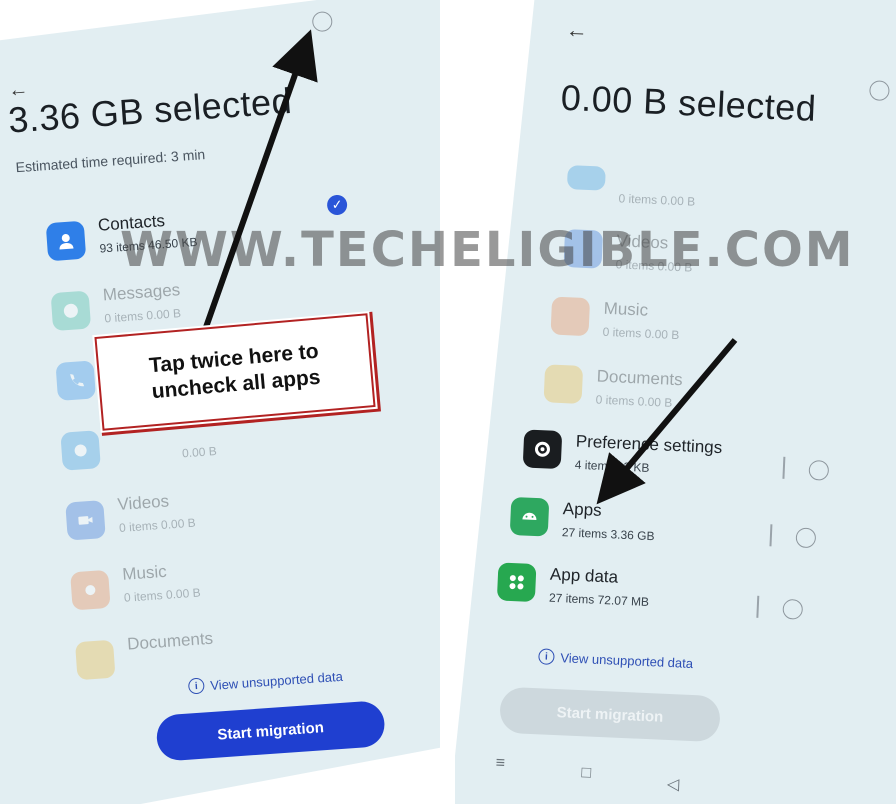 Image resolution: width=896 pixels, height=804 pixels. Describe the element at coordinates (586, 773) in the screenshot. I see `home-nav-icon: □` at that location.